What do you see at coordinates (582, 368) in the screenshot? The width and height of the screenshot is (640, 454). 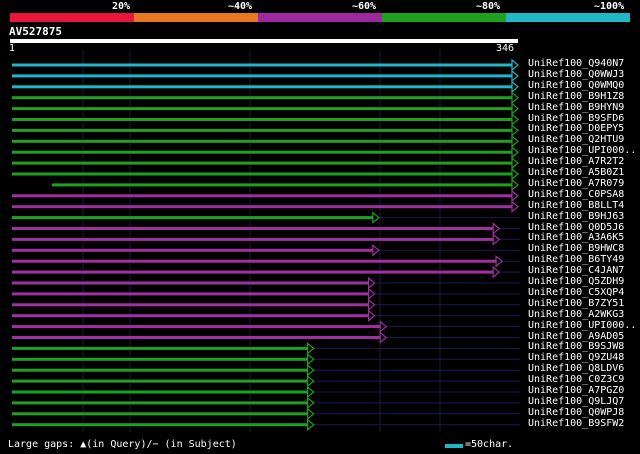 I see `hit-label: UniRef100_Q8LDV6` at bounding box center [582, 368].